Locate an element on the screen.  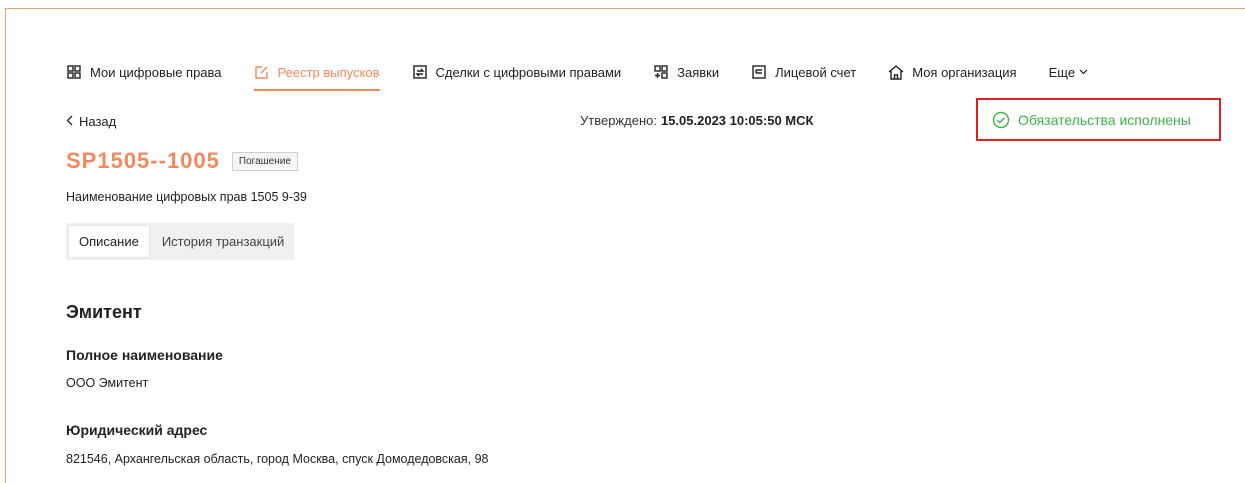
nav-item-label: Заявки is located at coordinates (698, 72).